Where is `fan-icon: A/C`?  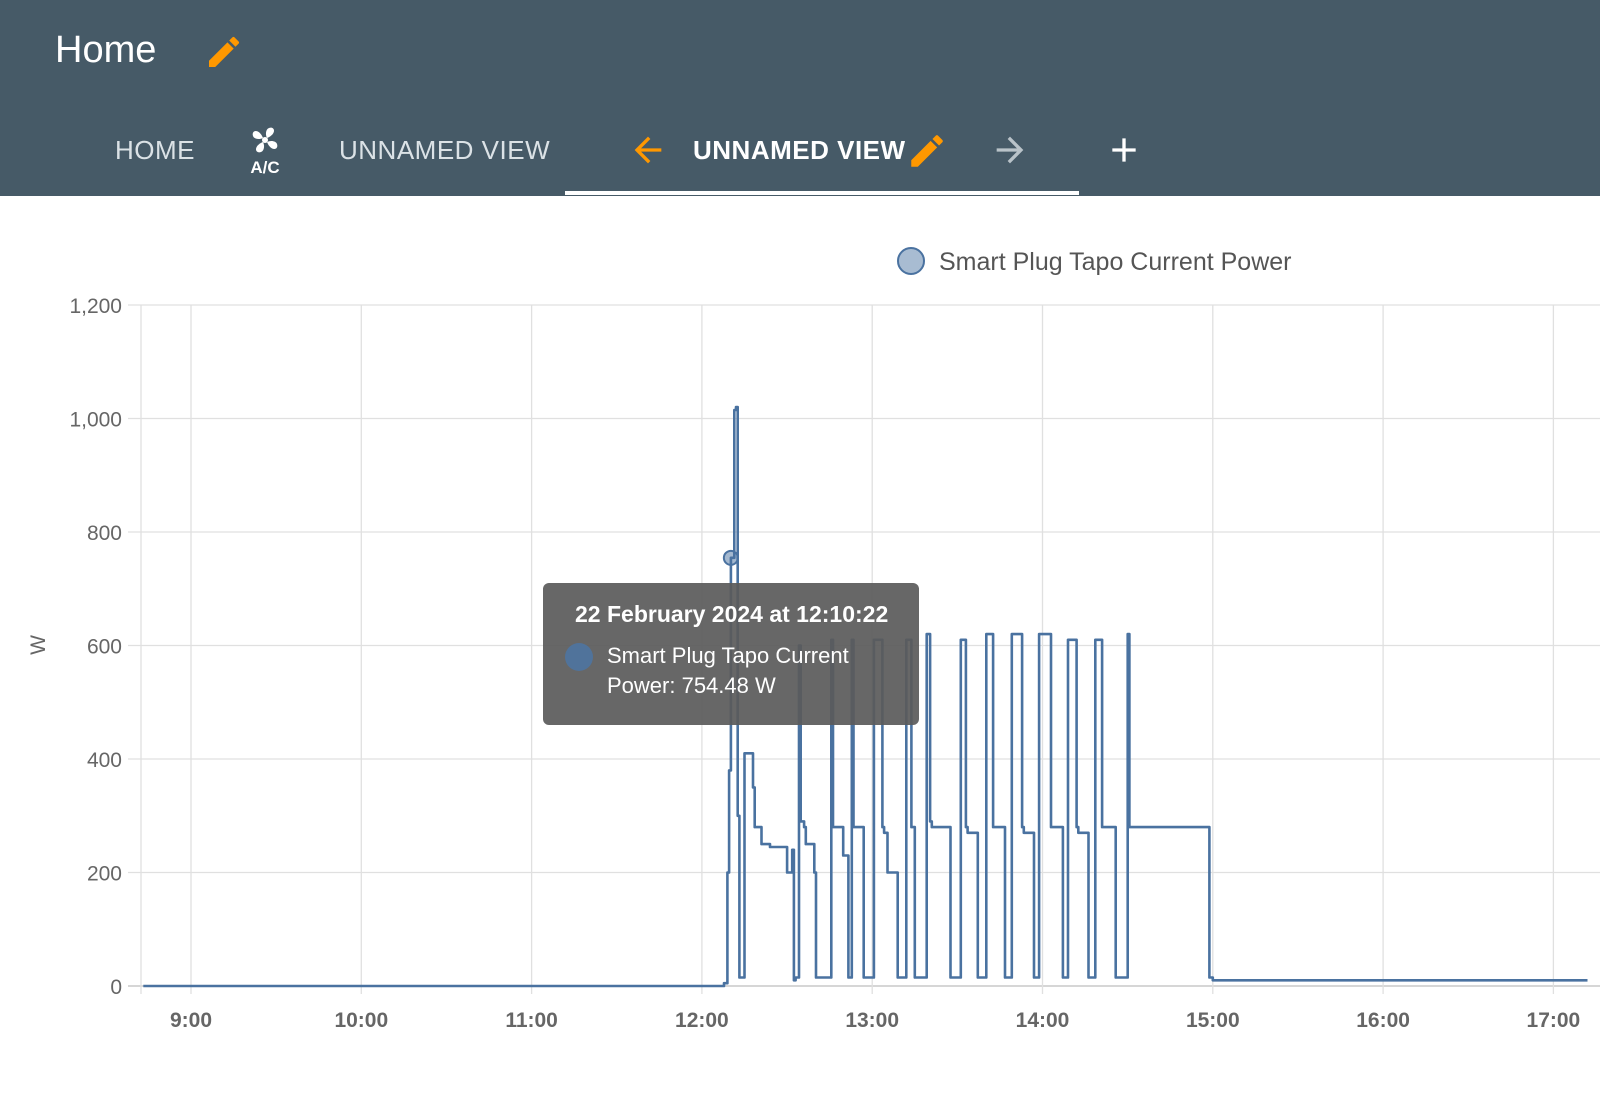
fan-icon: A/C is located at coordinates (265, 152).